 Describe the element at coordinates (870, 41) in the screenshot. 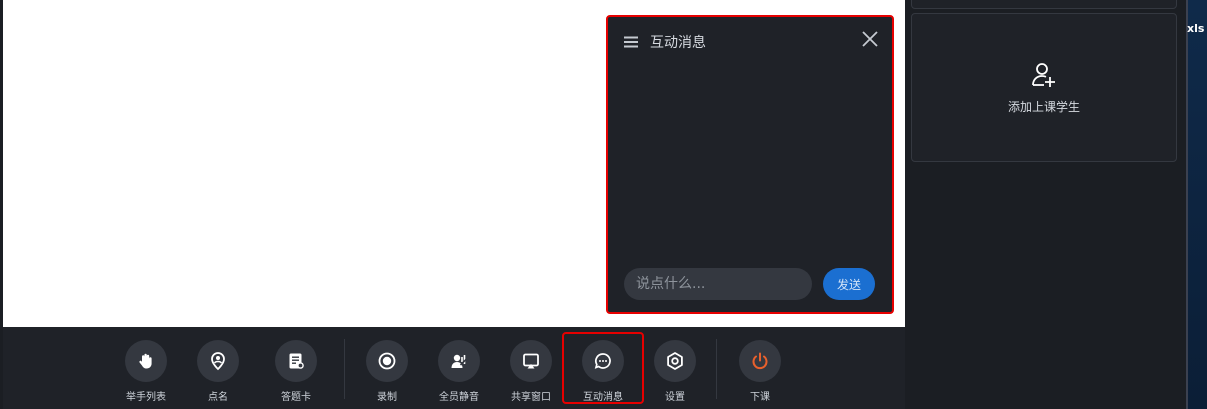

I see `close-icon` at that location.